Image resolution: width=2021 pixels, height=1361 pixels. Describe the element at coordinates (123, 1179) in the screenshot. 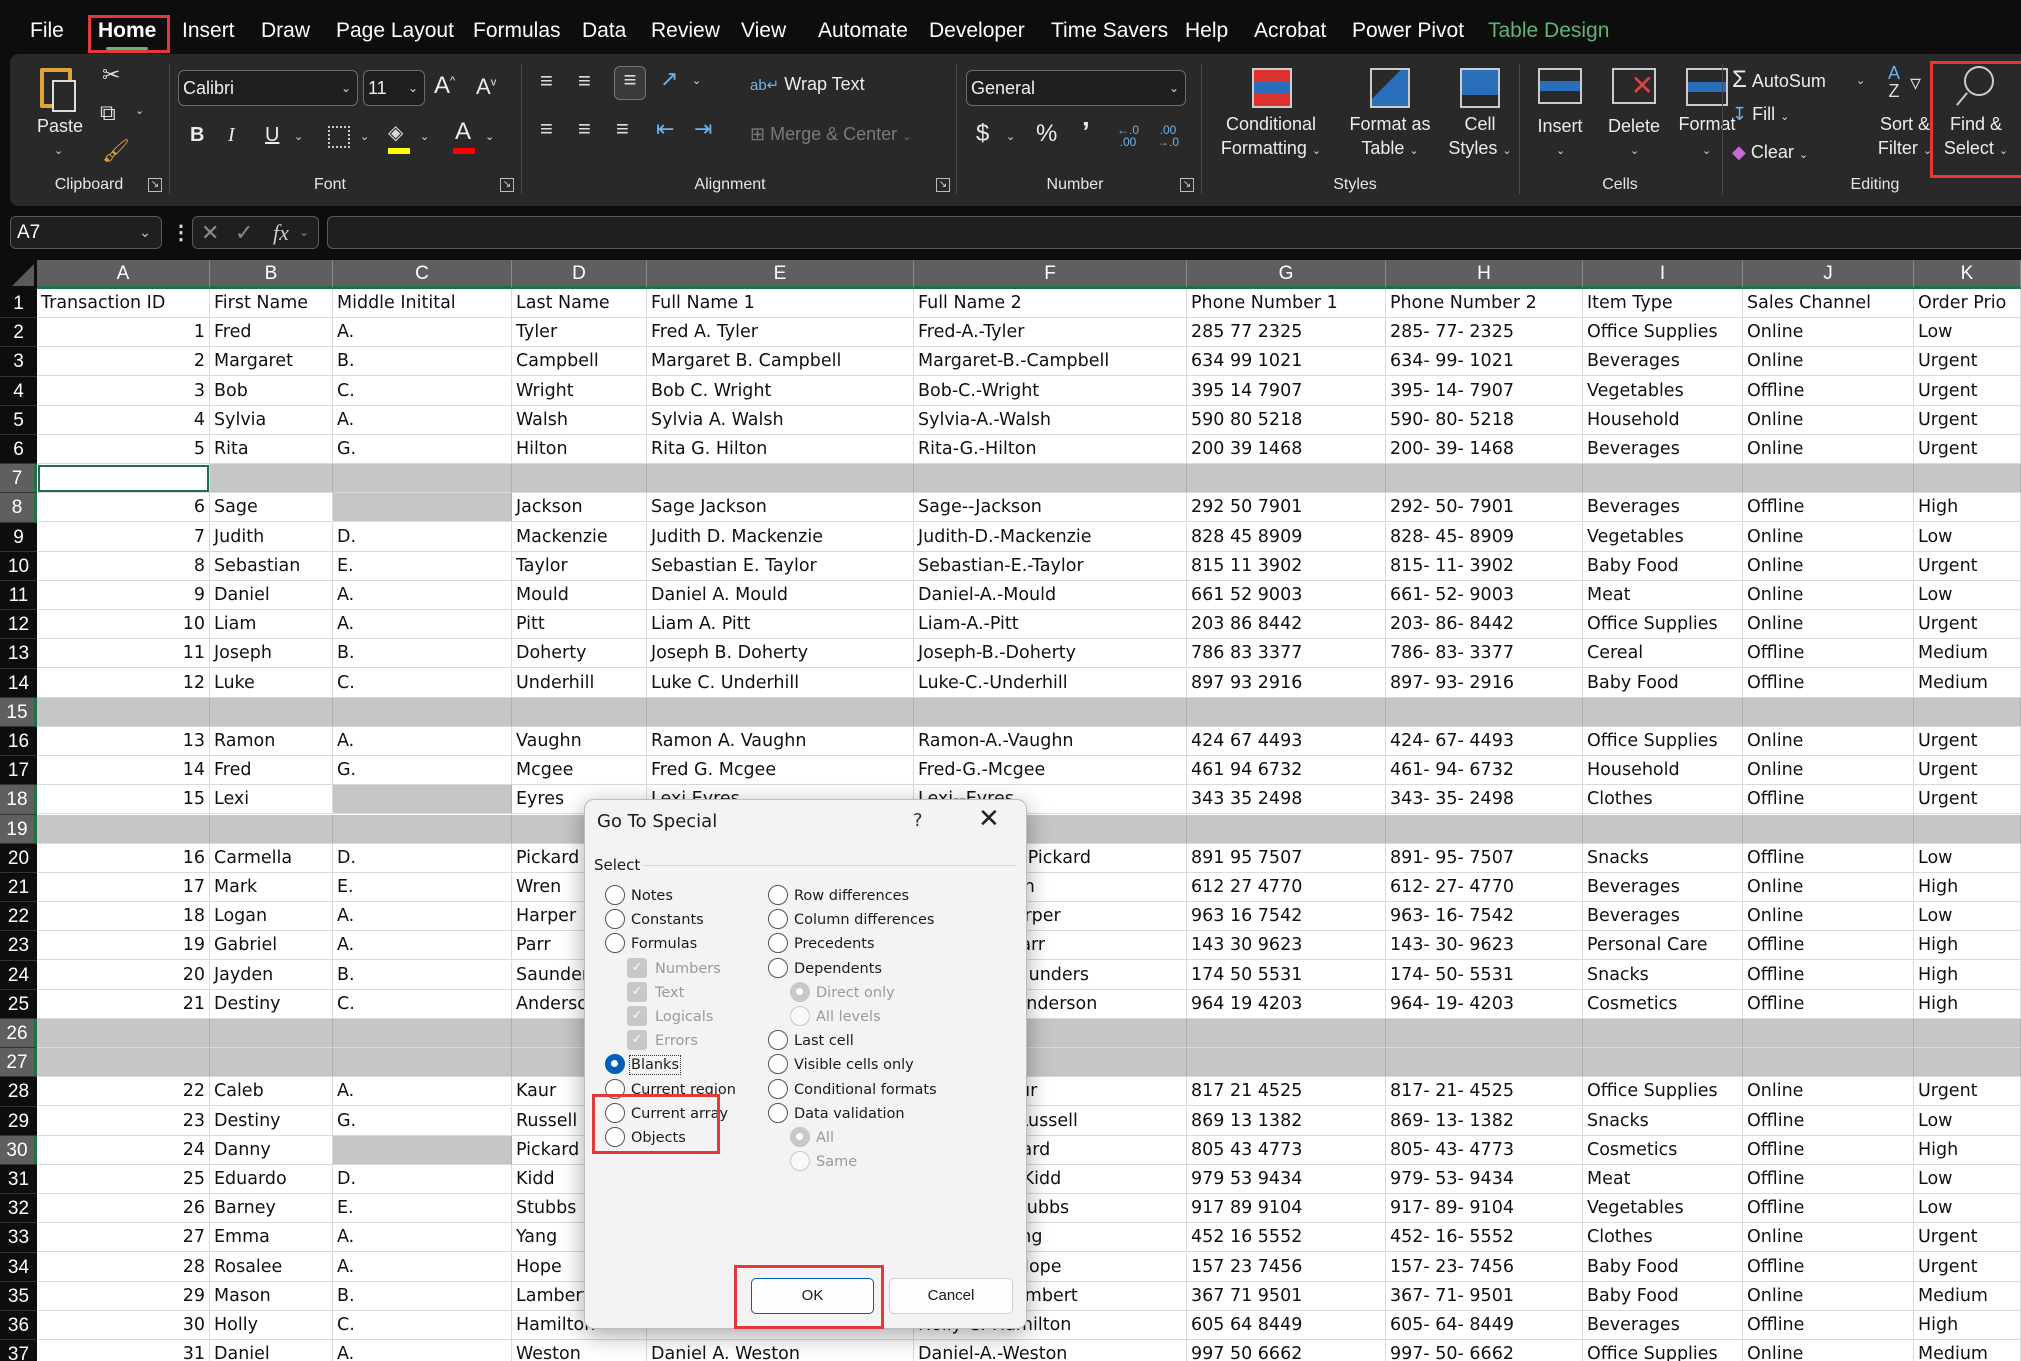

I see `cell-transaction-id: 25` at that location.